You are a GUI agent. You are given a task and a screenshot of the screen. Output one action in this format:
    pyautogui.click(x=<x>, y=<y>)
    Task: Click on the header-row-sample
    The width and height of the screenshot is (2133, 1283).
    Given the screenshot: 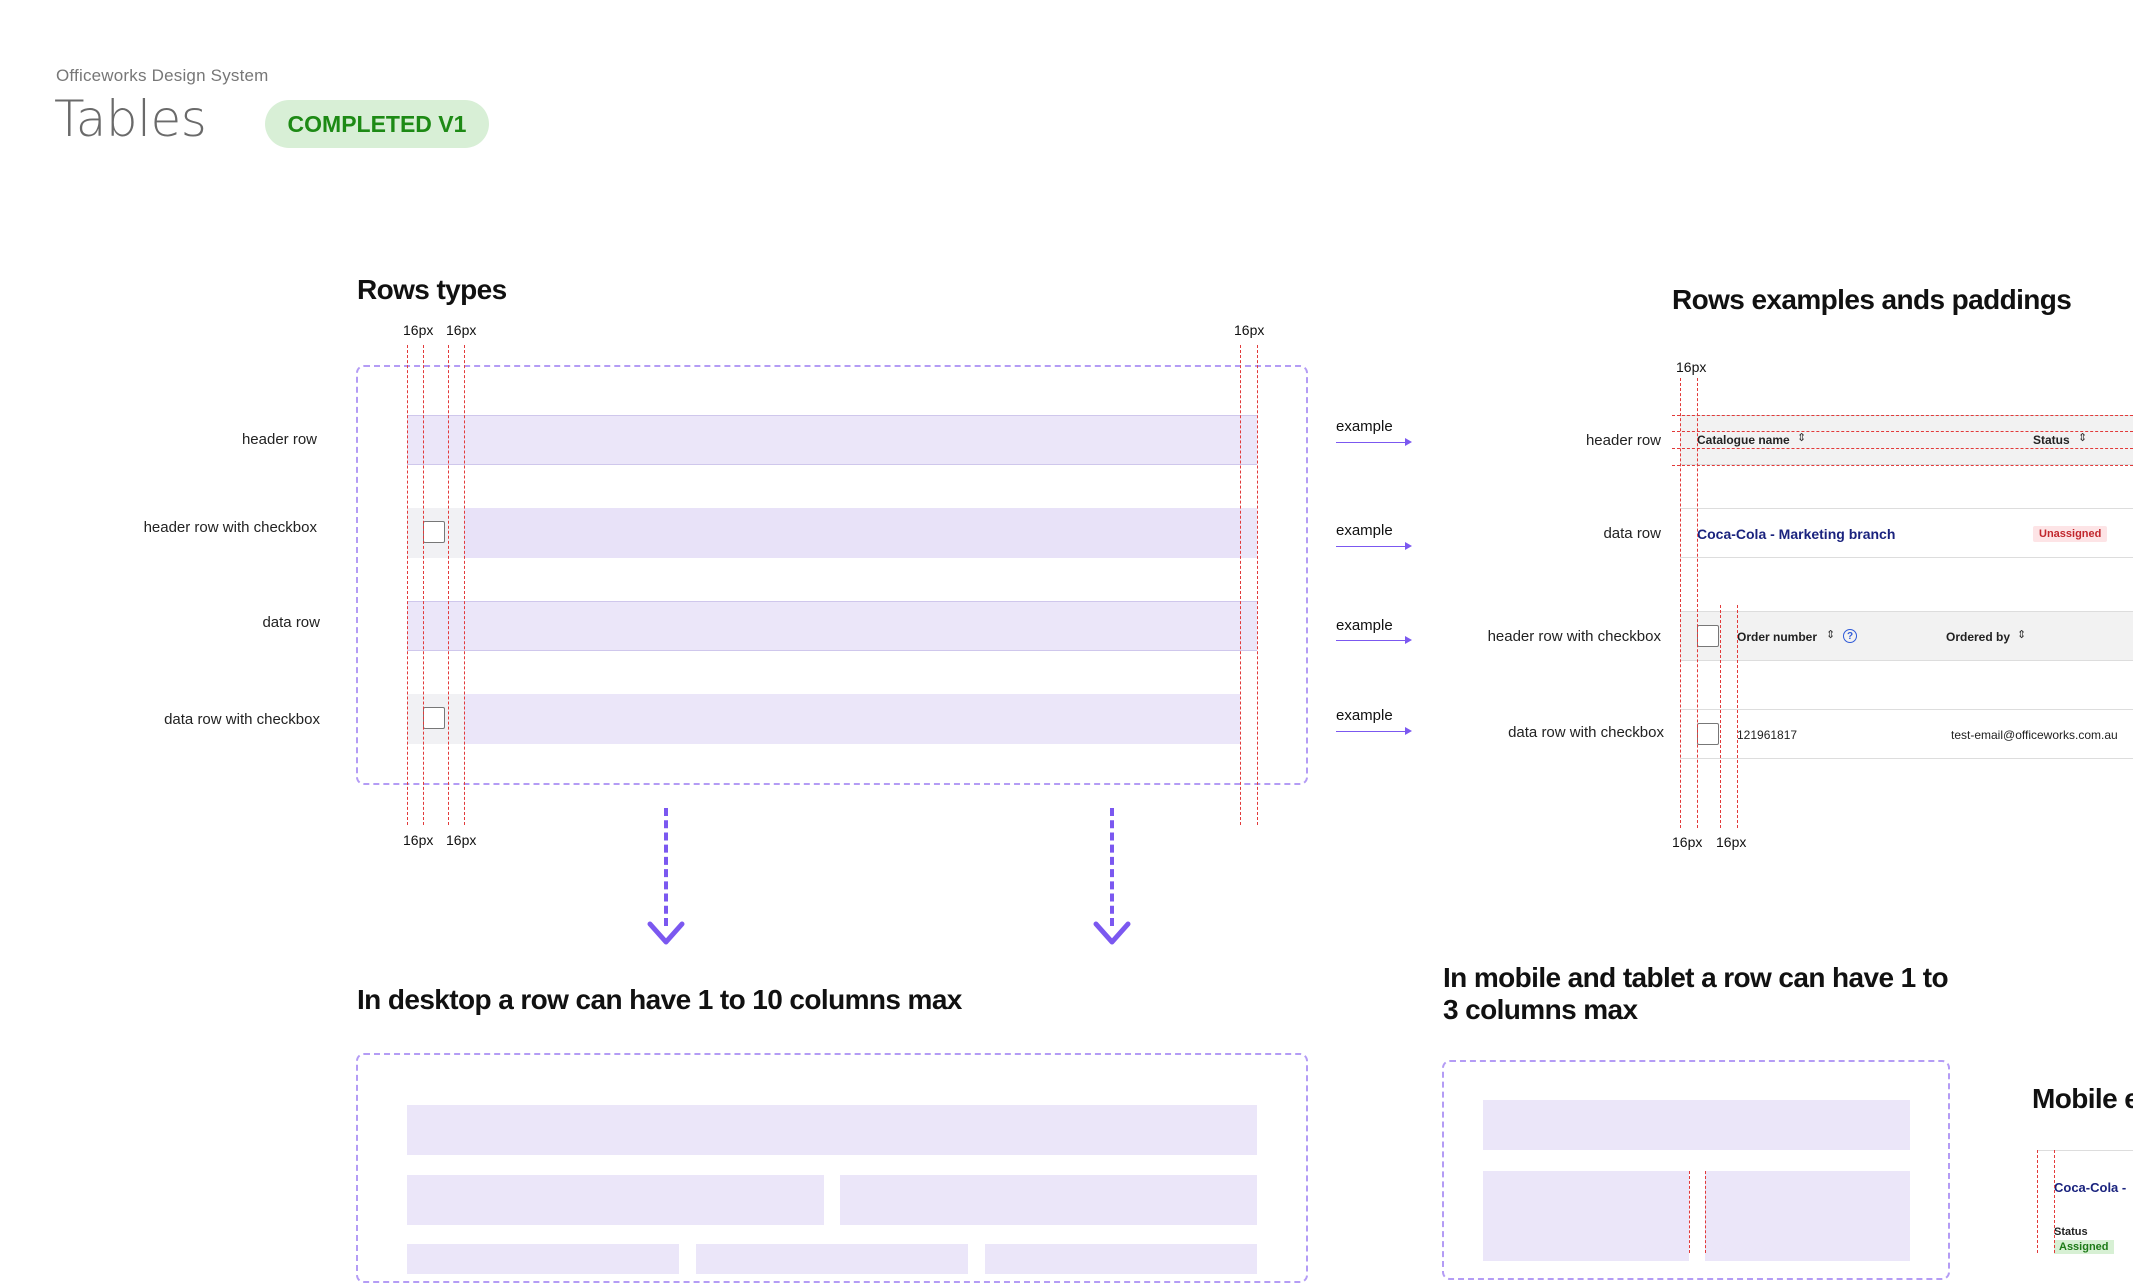 What is the action you would take?
    pyautogui.click(x=832, y=440)
    